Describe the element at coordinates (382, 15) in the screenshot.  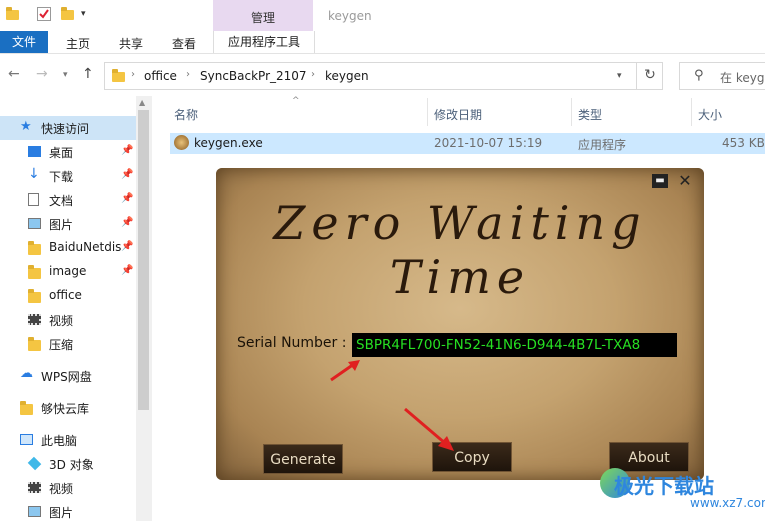
I see `title-bar: ▾` at that location.